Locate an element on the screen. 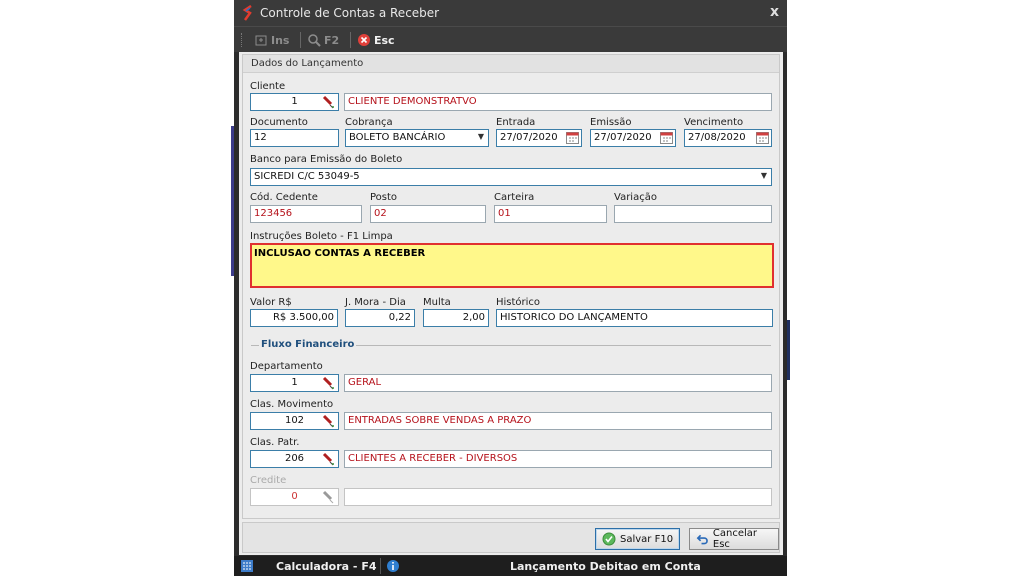 The image size is (1024, 576). close-circle-icon is located at coordinates (364, 40).